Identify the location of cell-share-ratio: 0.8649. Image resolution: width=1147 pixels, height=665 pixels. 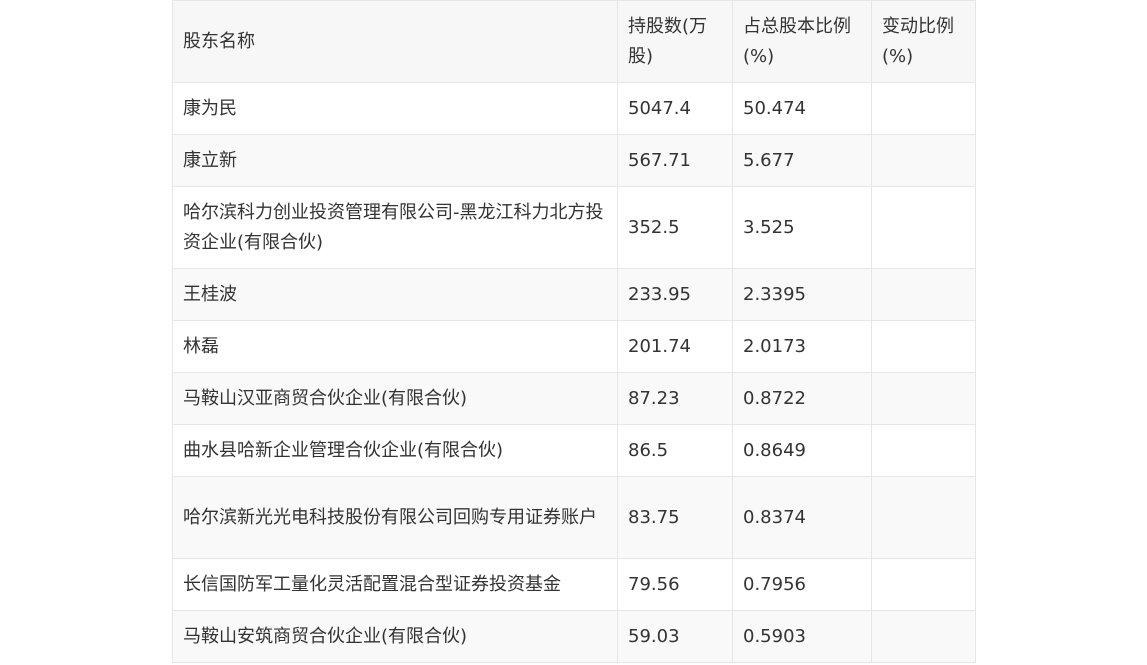
(802, 450).